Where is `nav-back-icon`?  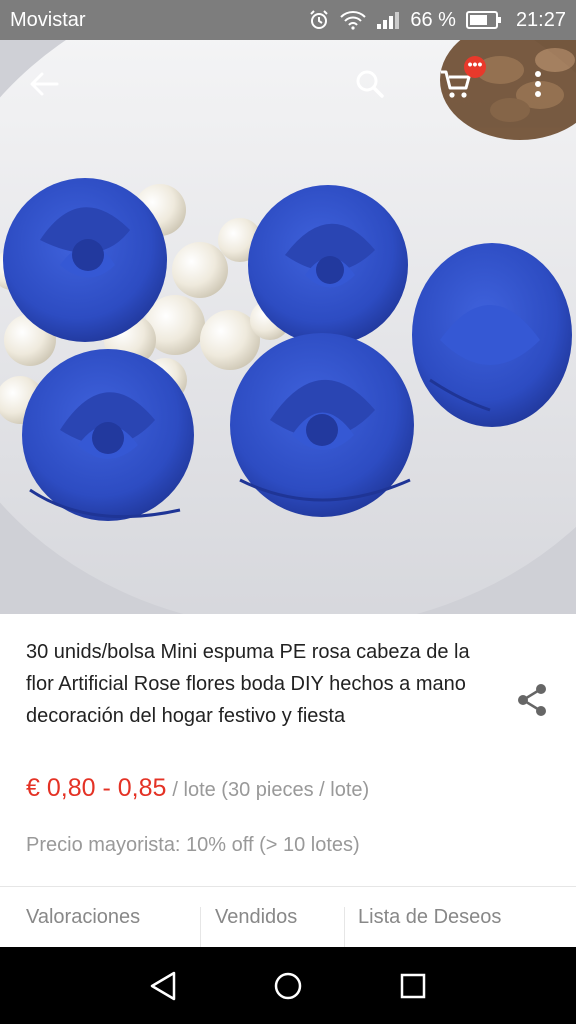 nav-back-icon is located at coordinates (162, 985).